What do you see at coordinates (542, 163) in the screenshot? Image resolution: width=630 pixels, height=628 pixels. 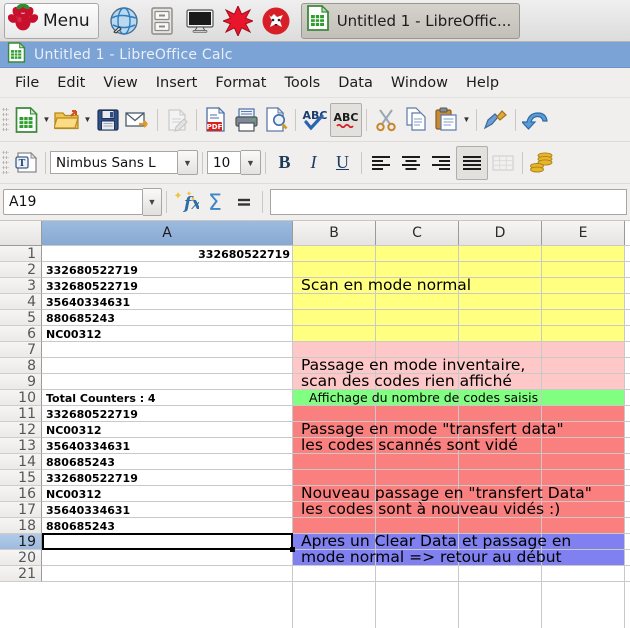 I see `currency-format-icon` at bounding box center [542, 163].